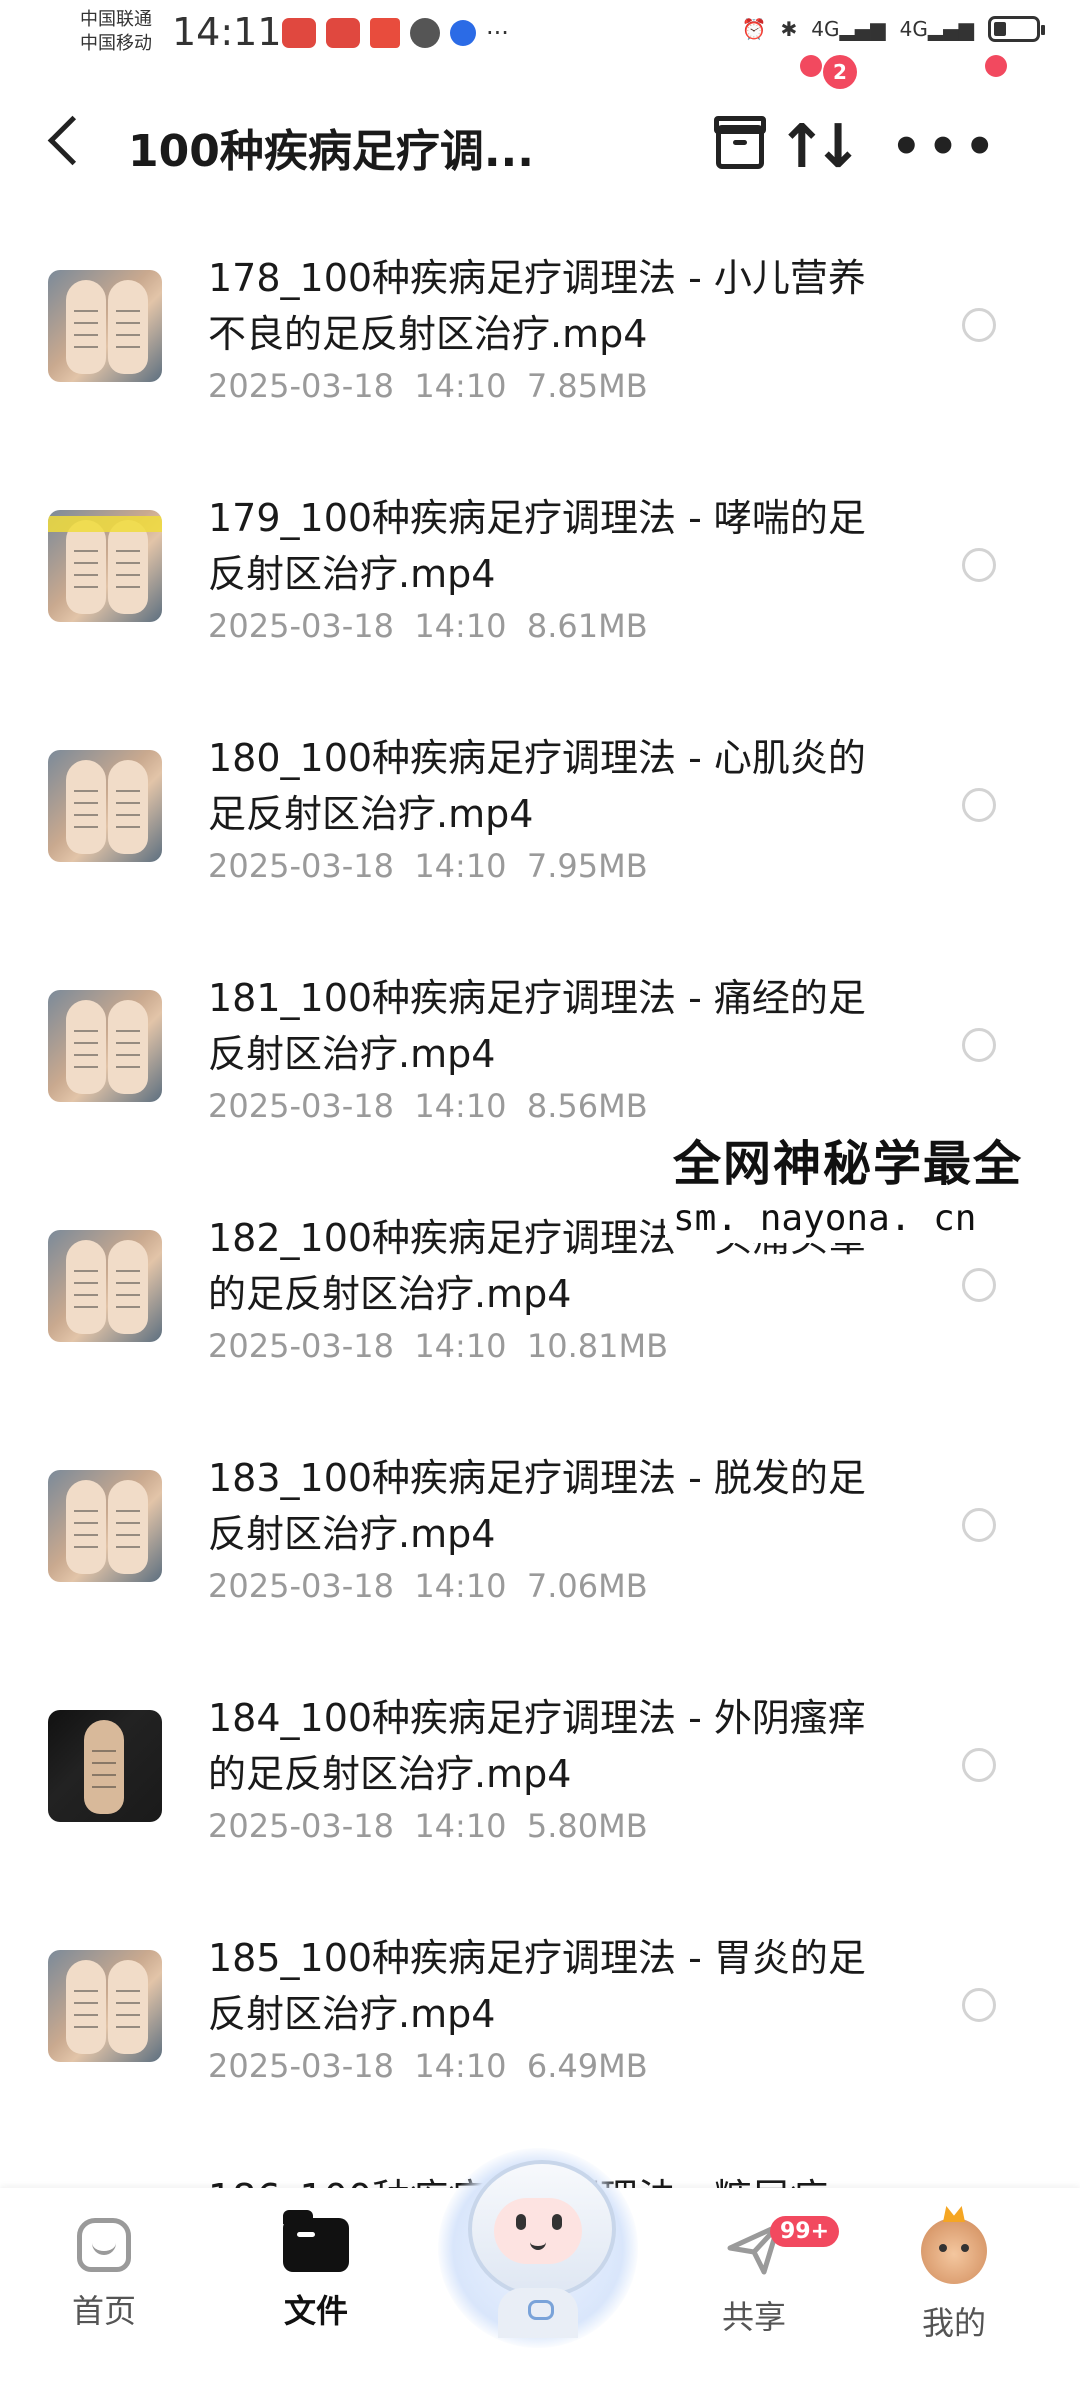  What do you see at coordinates (740, 142) in the screenshot?
I see `archive-icon` at bounding box center [740, 142].